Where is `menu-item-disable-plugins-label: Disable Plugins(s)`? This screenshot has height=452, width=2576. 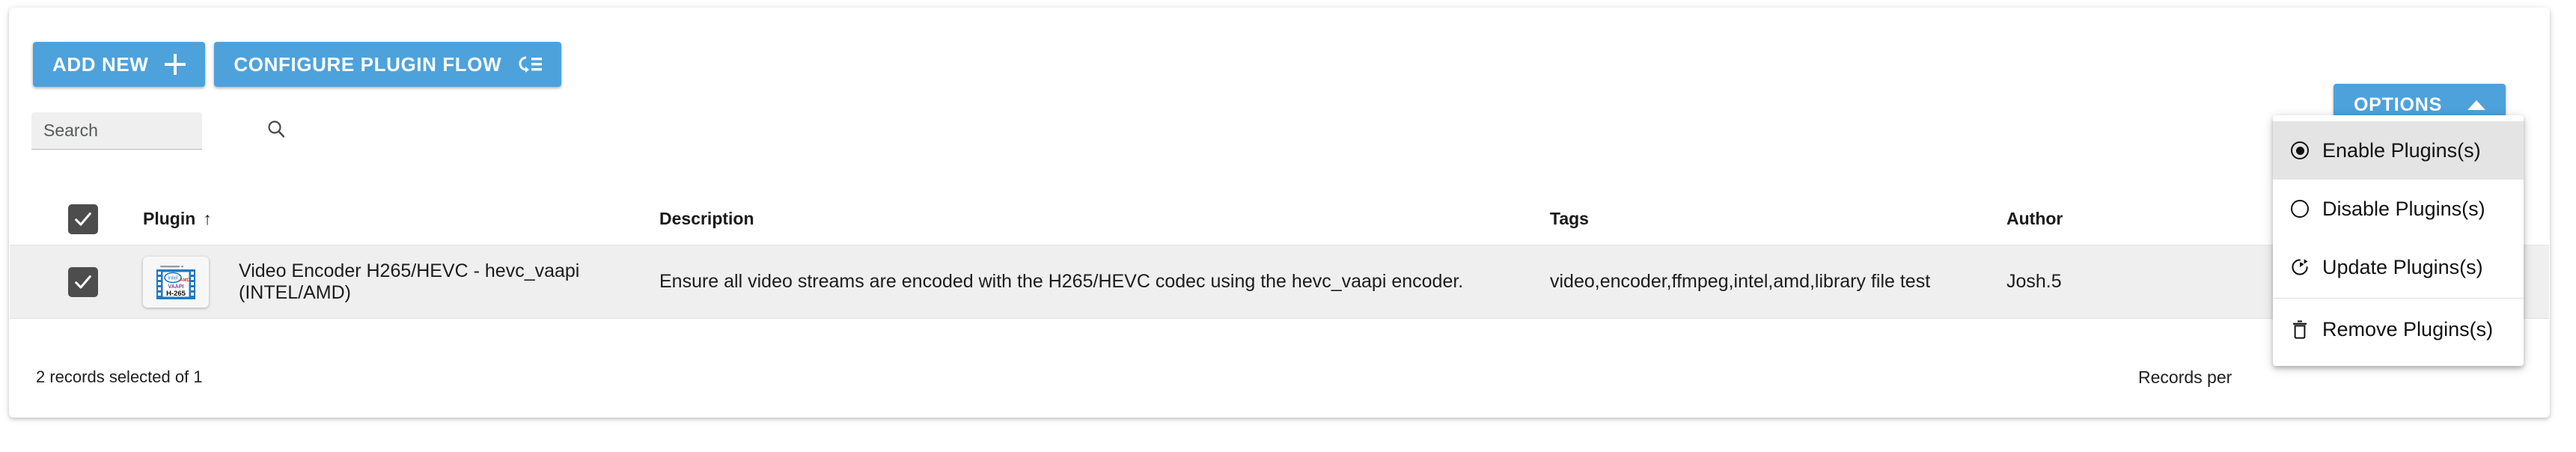 menu-item-disable-plugins-label: Disable Plugins(s) is located at coordinates (2403, 209).